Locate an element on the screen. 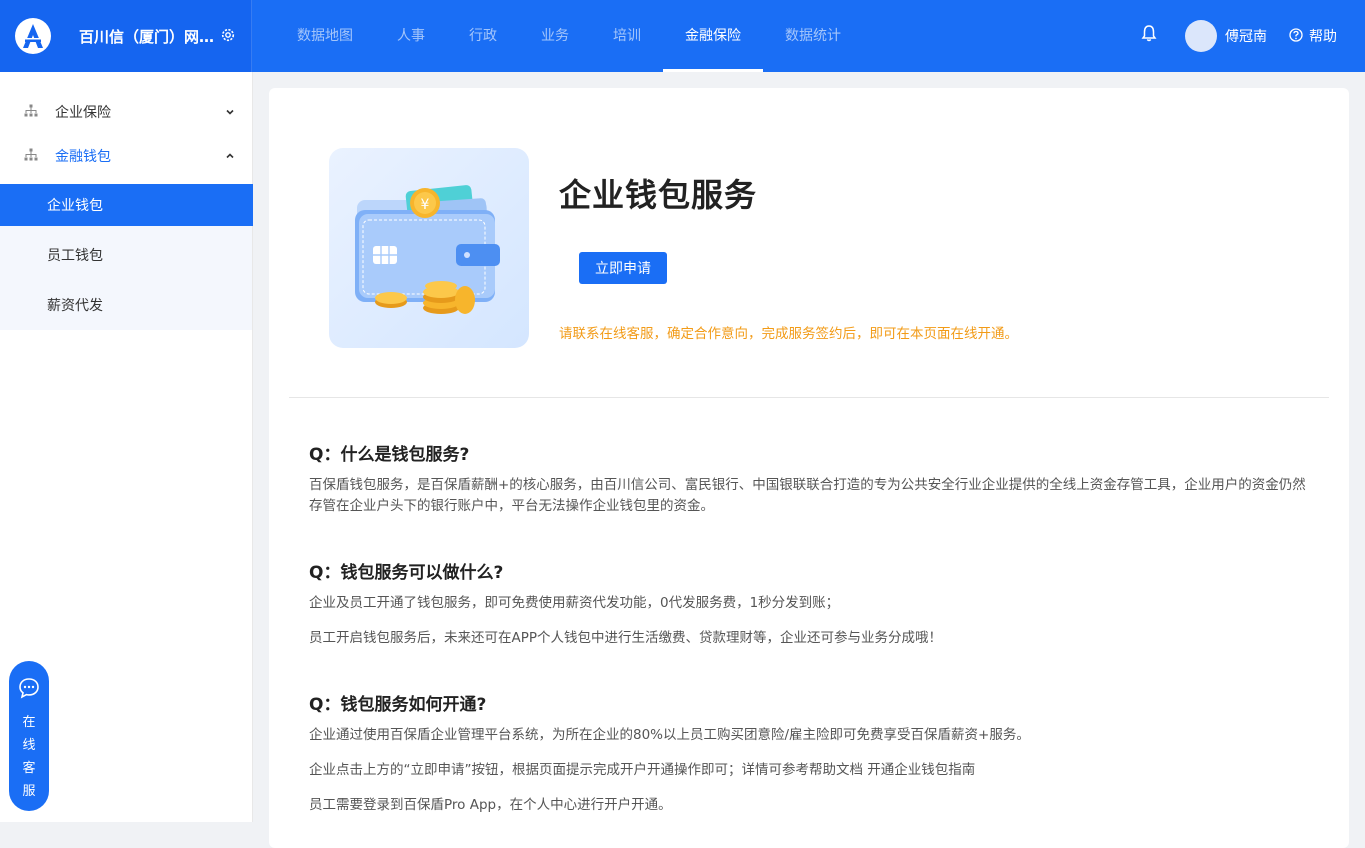 This screenshot has height=848, width=1365. sidebar-item-payroll: 薪资代发 is located at coordinates (126, 305).